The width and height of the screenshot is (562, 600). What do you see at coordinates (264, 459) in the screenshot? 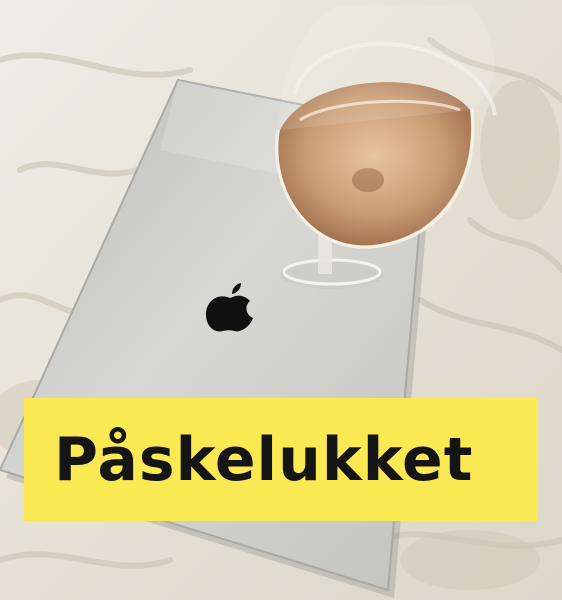
I see `banner-title: Påskelukket` at bounding box center [264, 459].